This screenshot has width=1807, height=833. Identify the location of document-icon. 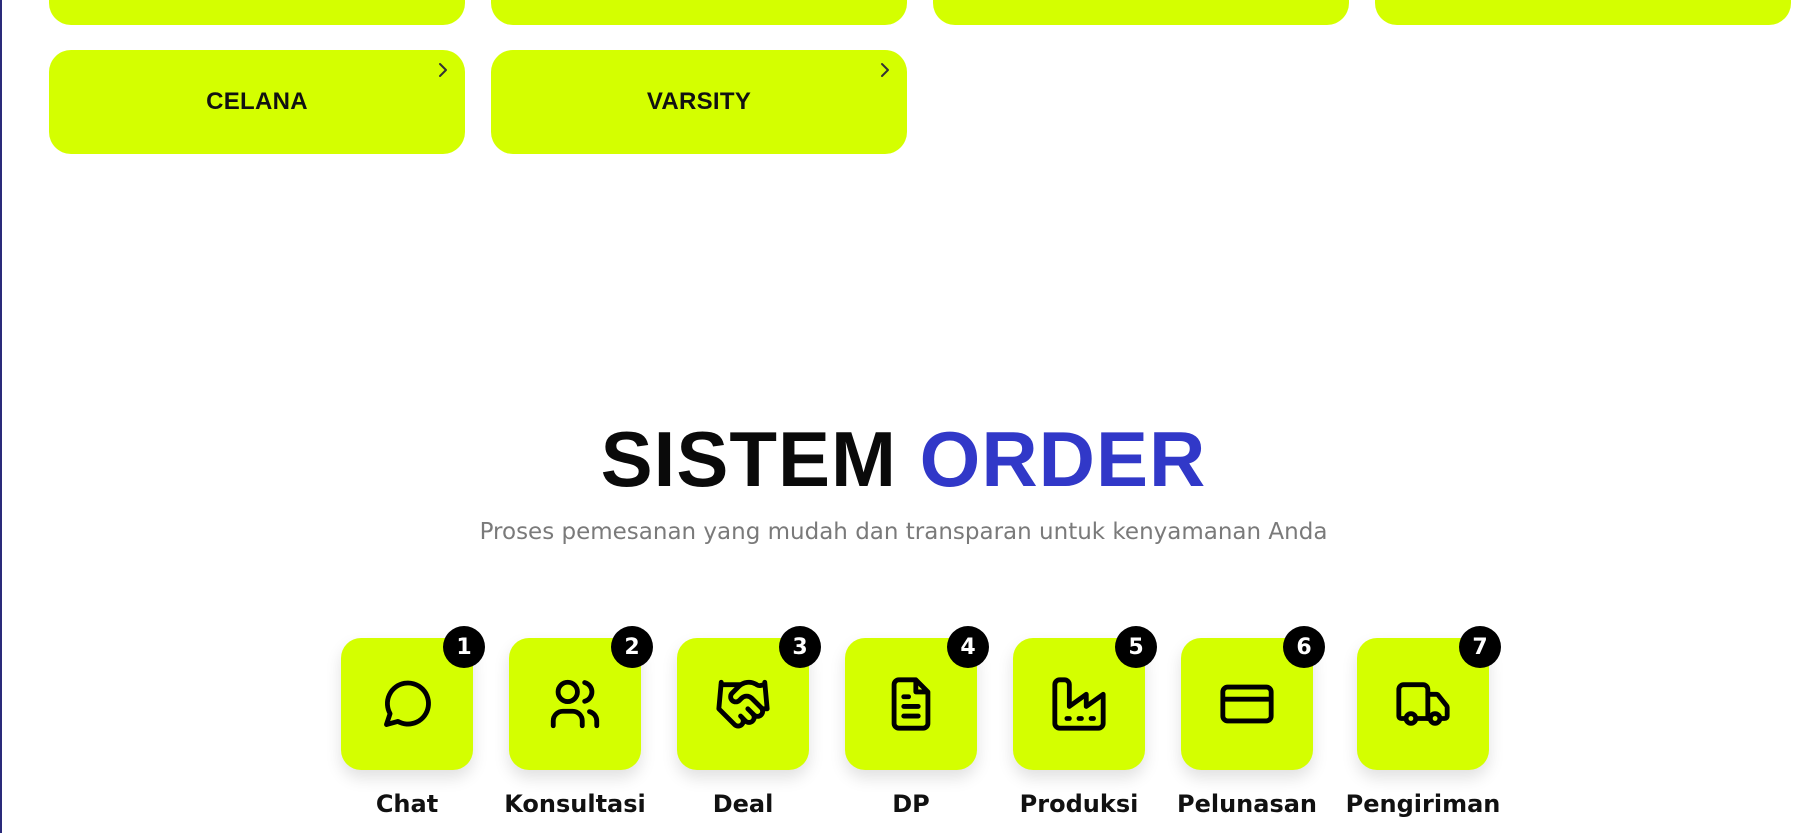
(911, 704).